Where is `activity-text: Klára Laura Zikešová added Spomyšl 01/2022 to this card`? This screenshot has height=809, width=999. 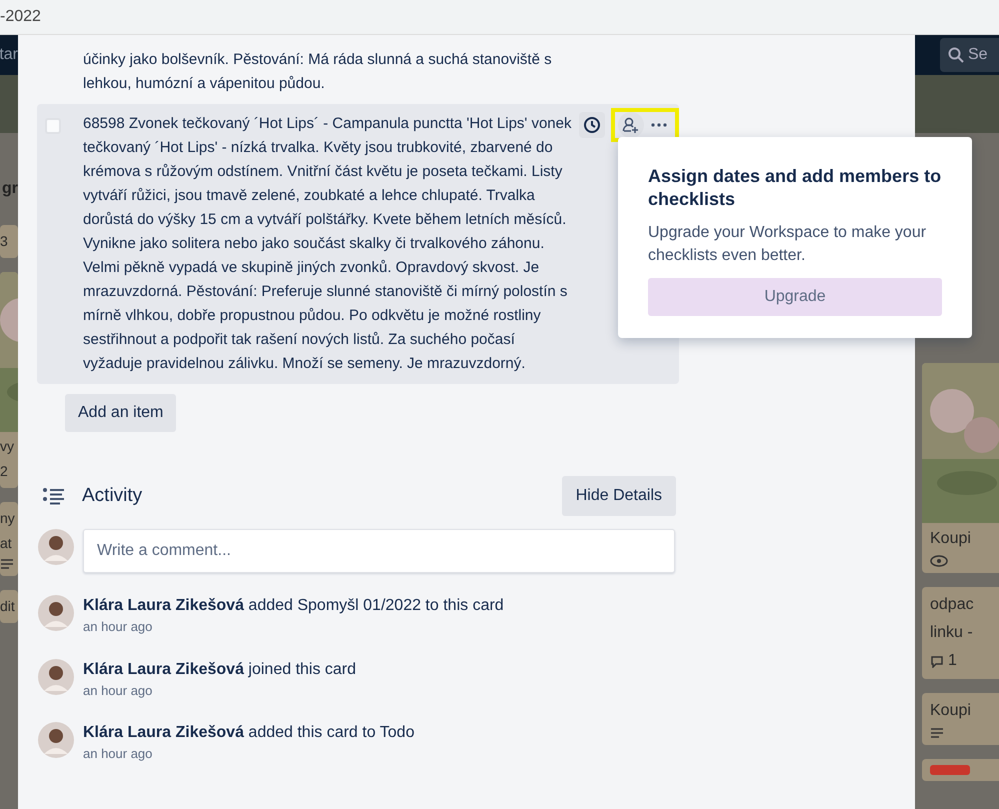
activity-text: Klára Laura Zikešová added Spomyšl 01/2022 to this card is located at coordinates (293, 606).